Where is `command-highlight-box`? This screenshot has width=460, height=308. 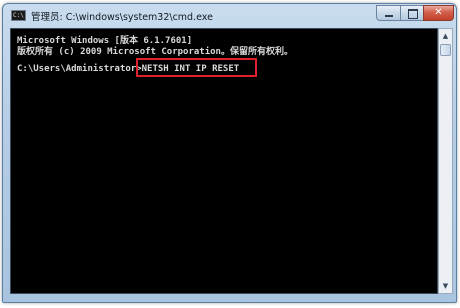 command-highlight-box is located at coordinates (196, 67).